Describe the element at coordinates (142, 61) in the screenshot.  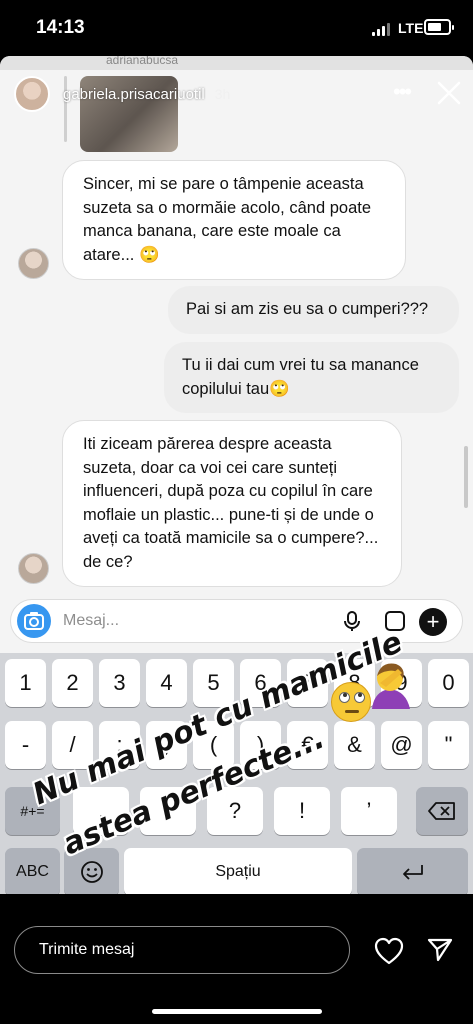
I see `dm-header-username: adrianabucsa` at that location.